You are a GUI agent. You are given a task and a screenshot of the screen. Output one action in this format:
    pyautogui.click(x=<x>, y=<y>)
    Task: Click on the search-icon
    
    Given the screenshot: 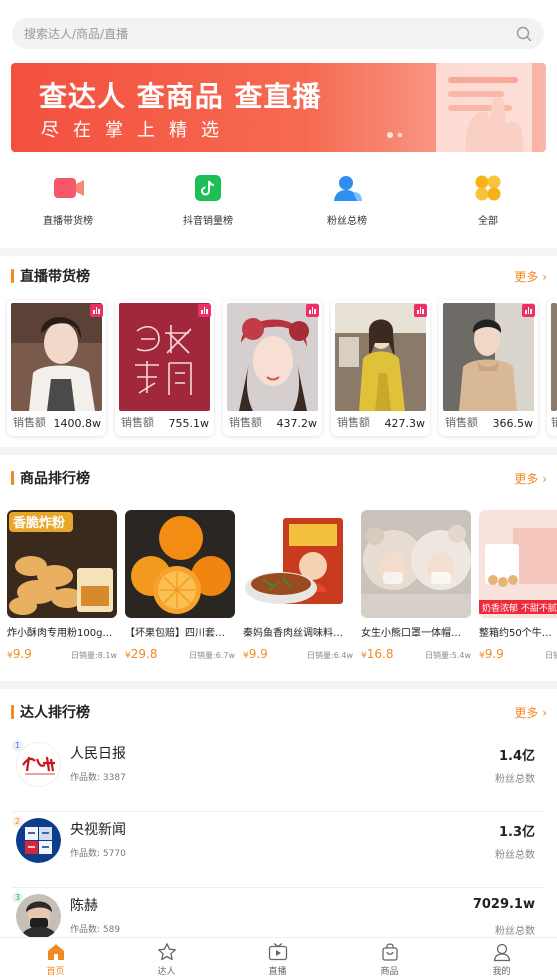 What is the action you would take?
    pyautogui.click(x=524, y=34)
    